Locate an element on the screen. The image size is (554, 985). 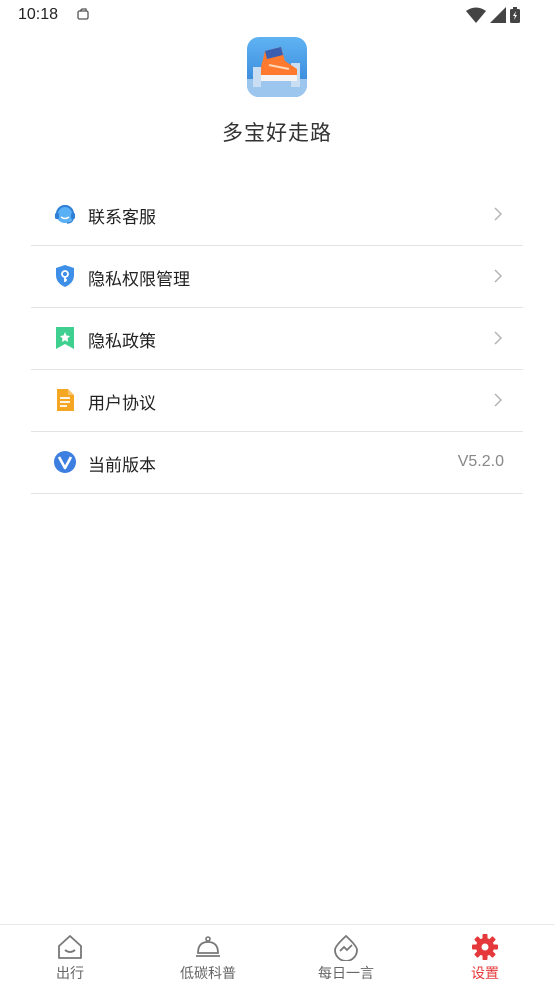
sneaker-logo-icon is located at coordinates (277, 67).